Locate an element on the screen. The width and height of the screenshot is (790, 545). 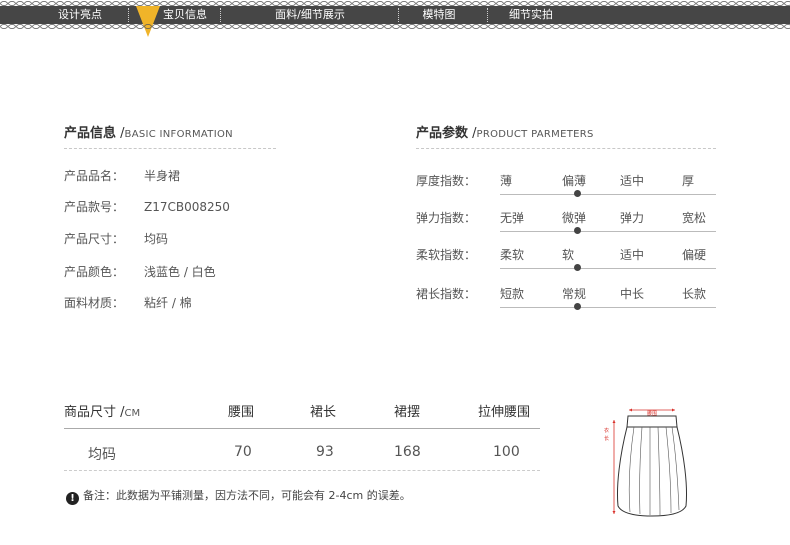
info-label: 产品款号： is located at coordinates (94, 207).